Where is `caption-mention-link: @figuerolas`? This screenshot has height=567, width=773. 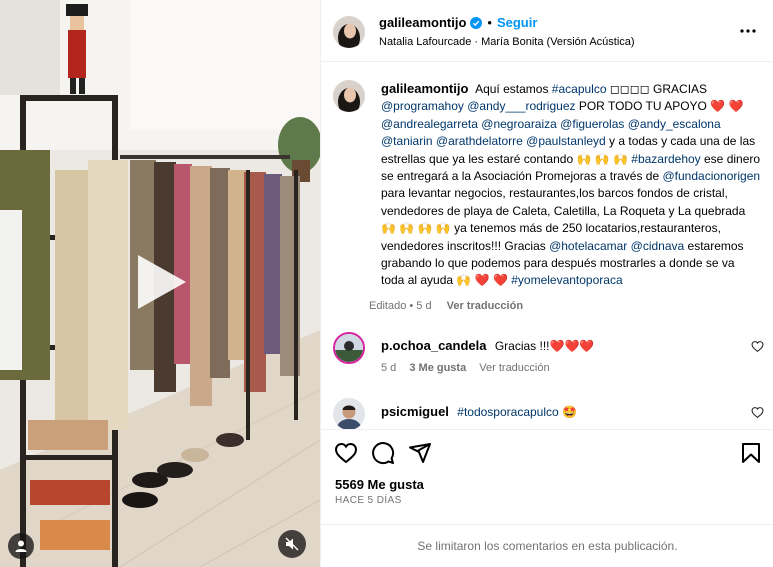
caption-mention-link: @figuerolas is located at coordinates (592, 124).